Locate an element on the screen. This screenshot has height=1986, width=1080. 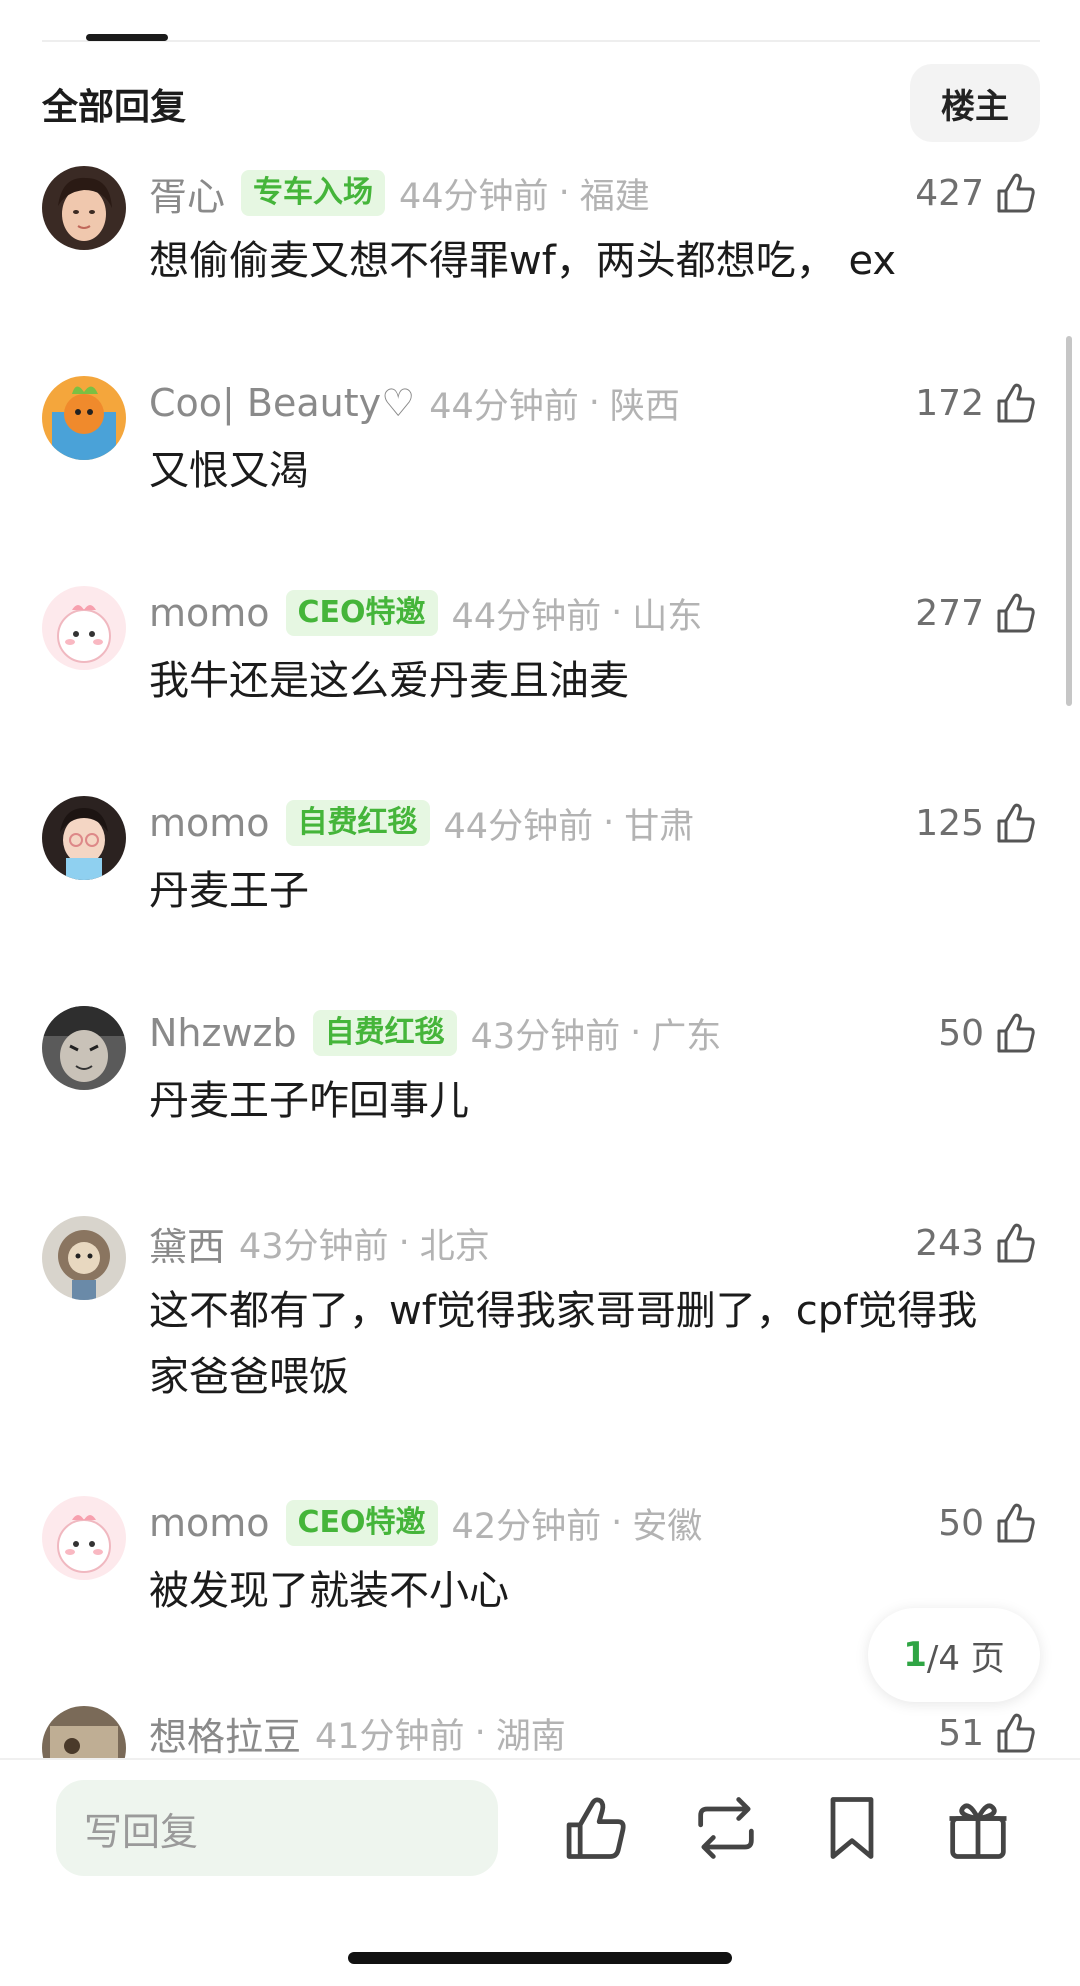
timestamp: 42分钟前 is located at coordinates (526, 1526).